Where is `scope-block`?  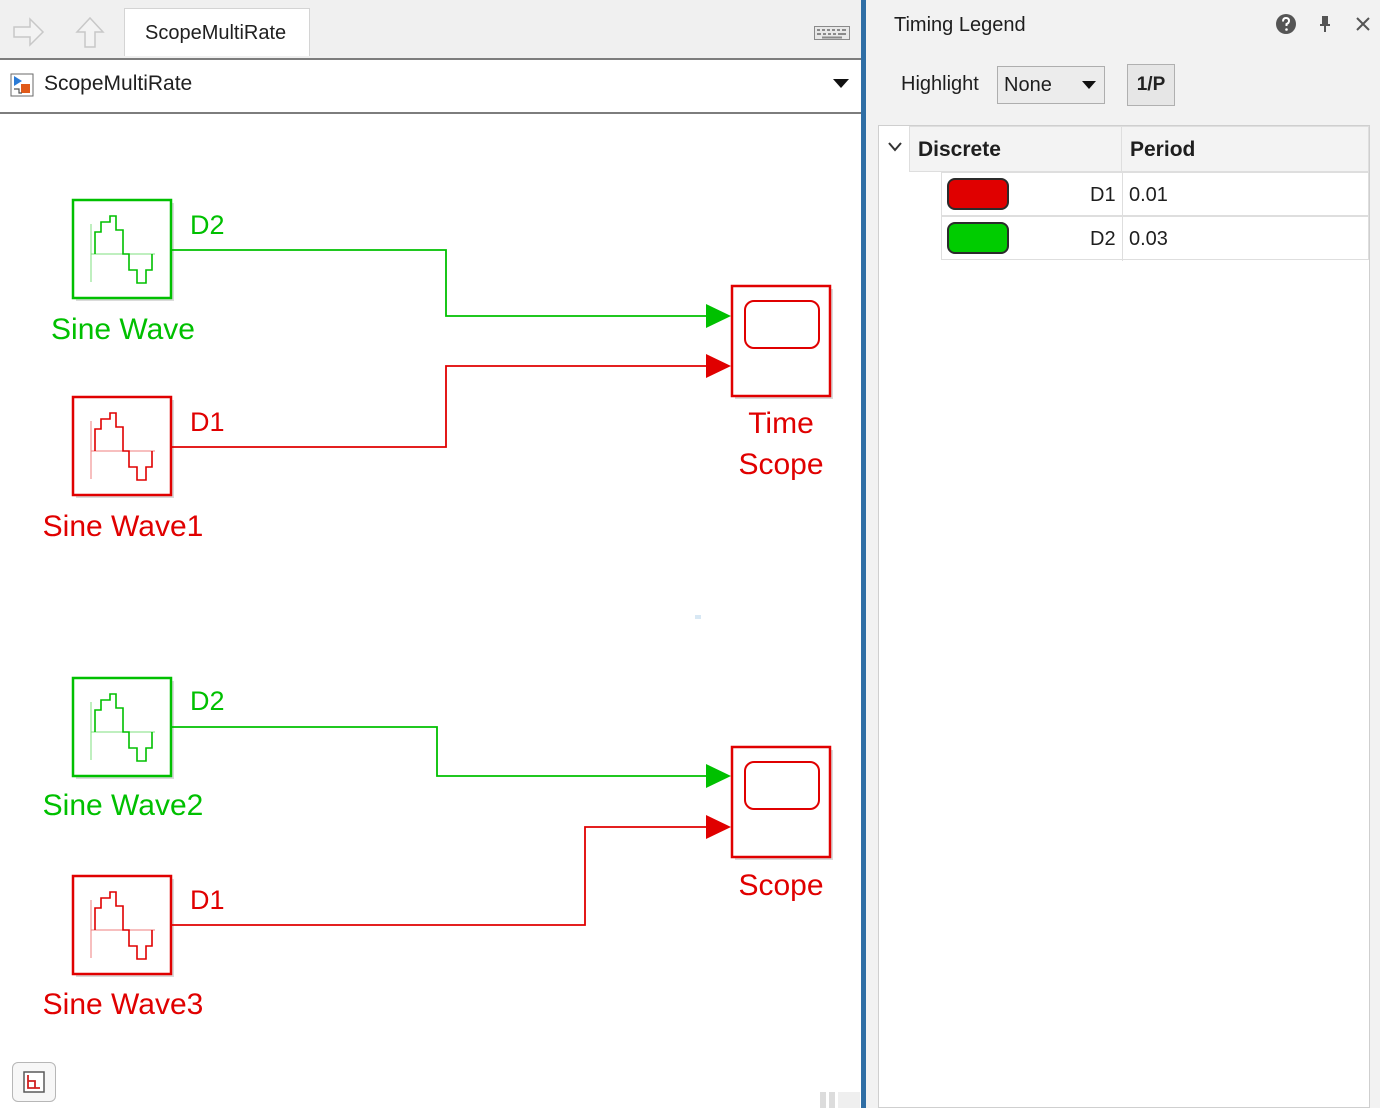
scope-block is located at coordinates (781, 802).